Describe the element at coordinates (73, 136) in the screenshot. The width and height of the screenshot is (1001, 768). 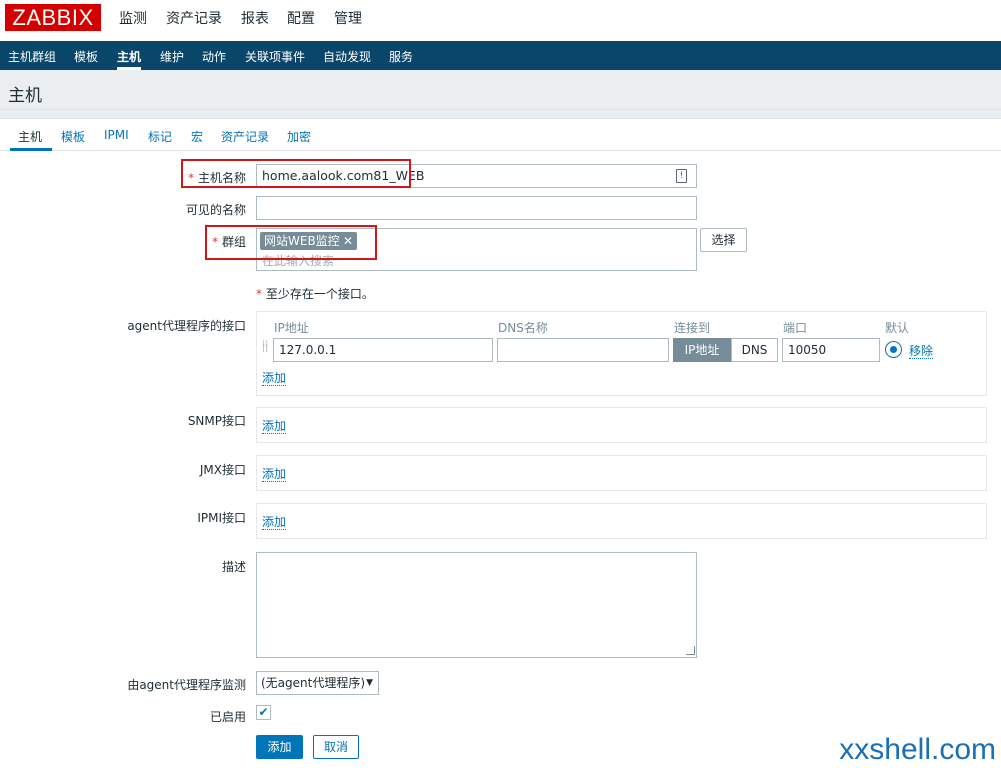
I see `tab-templates: 模板` at that location.